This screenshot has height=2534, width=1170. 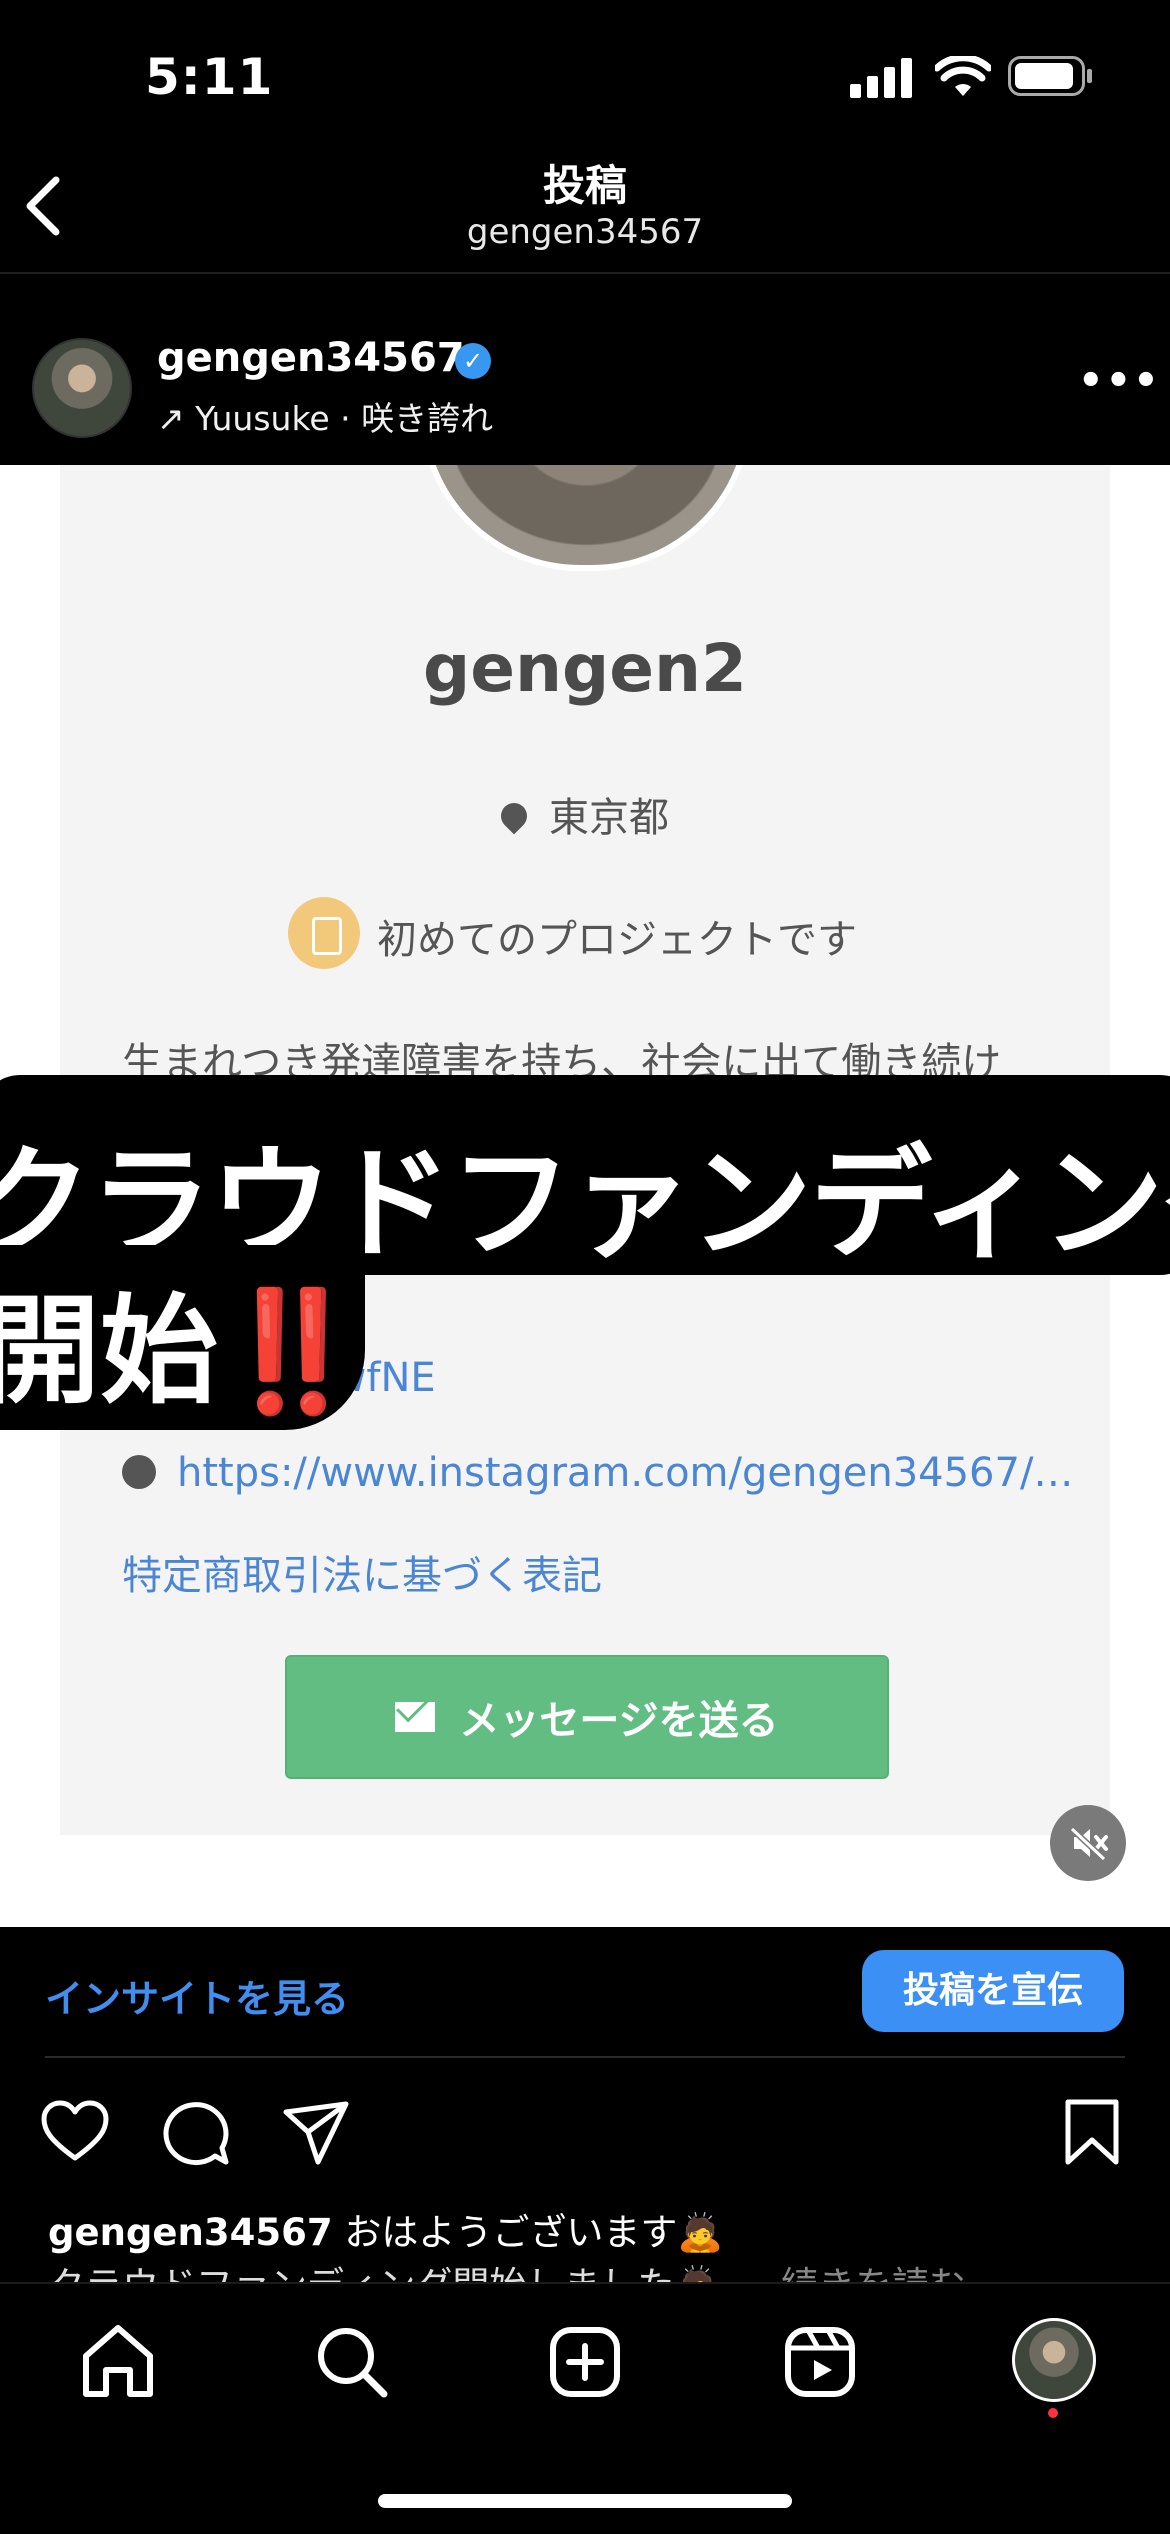 I want to click on read-more-link: … 続きを読む, so click(x=849, y=2273).